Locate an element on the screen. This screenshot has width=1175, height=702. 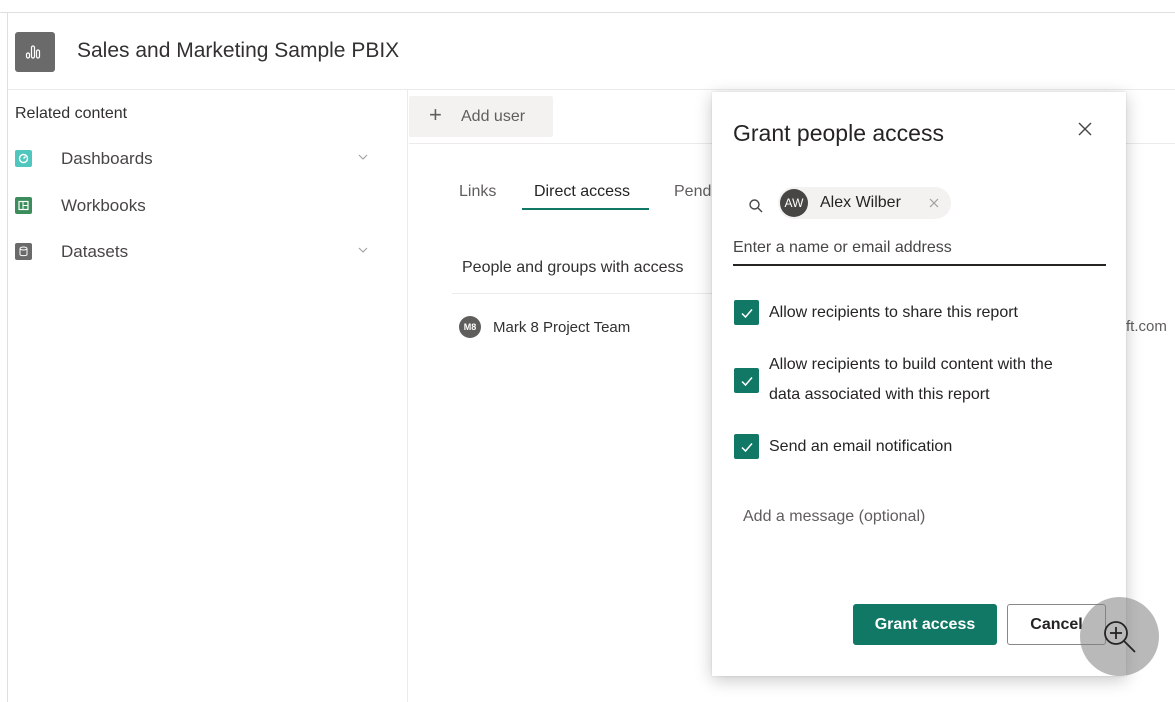
search-icon is located at coordinates (756, 206).